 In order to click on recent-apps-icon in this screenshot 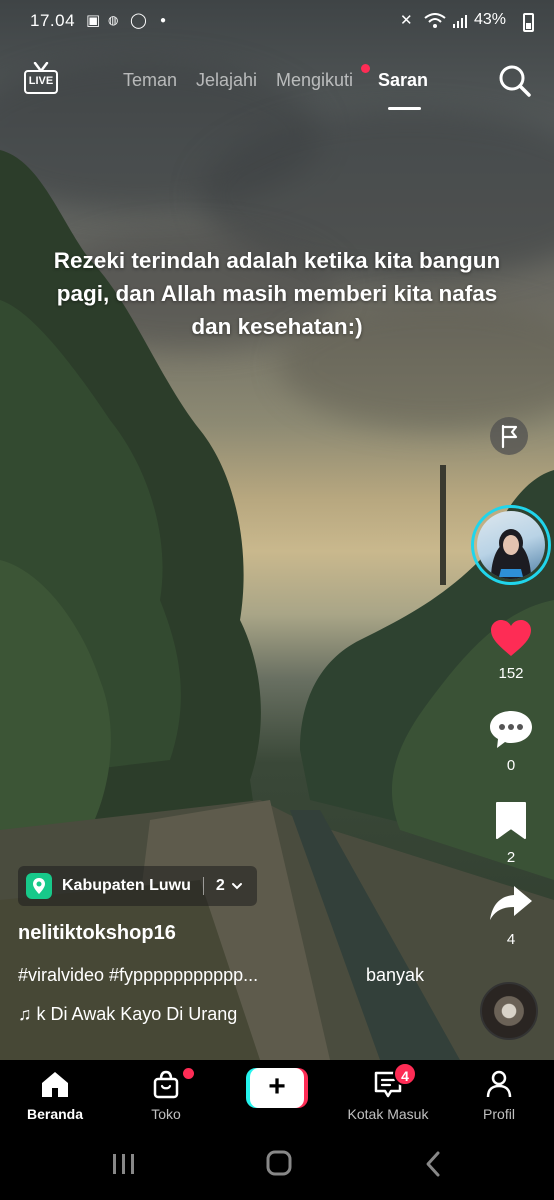, I will do `click(124, 1164)`.